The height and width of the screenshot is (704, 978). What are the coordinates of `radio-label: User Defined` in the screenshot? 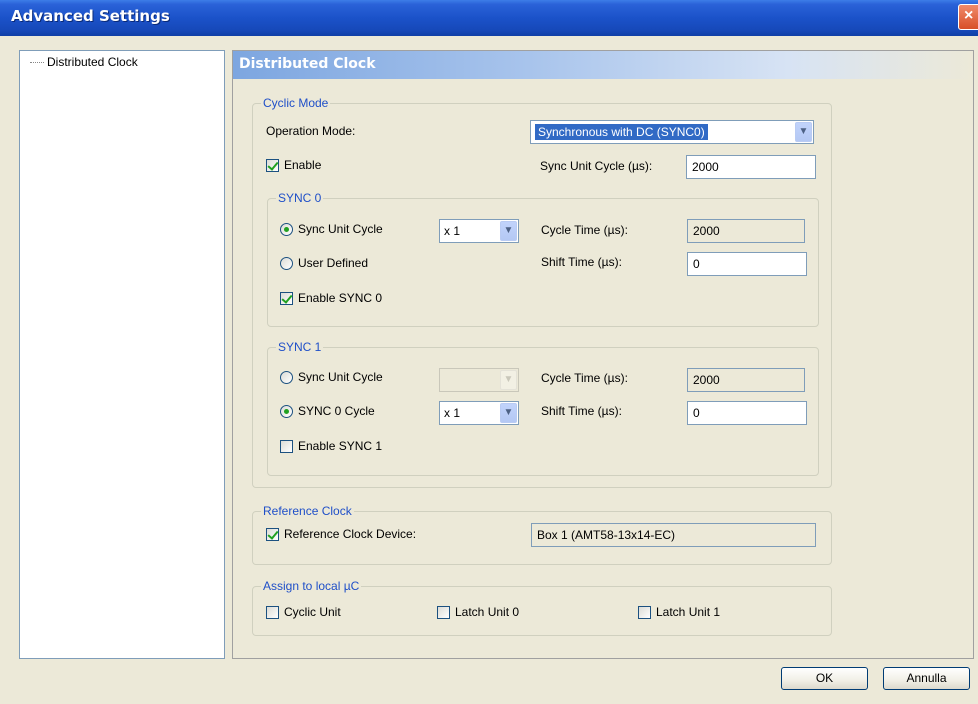 It's located at (333, 263).